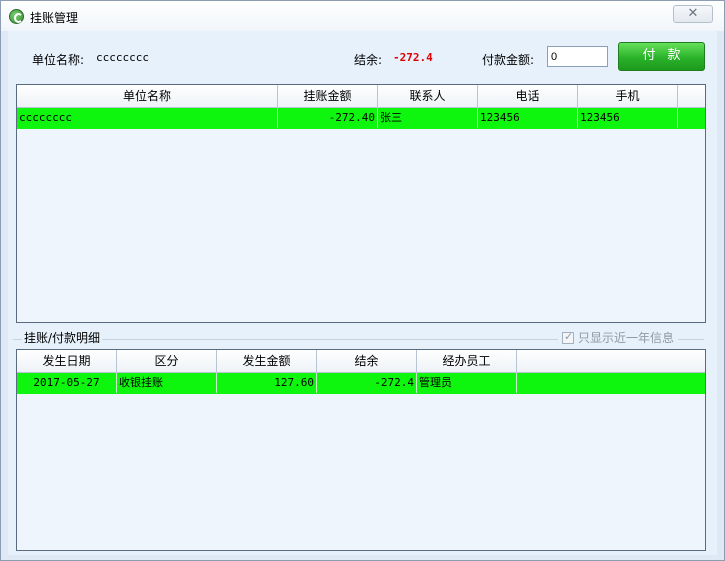 Image resolution: width=725 pixels, height=561 pixels. I want to click on balance-label: 结余:, so click(368, 60).